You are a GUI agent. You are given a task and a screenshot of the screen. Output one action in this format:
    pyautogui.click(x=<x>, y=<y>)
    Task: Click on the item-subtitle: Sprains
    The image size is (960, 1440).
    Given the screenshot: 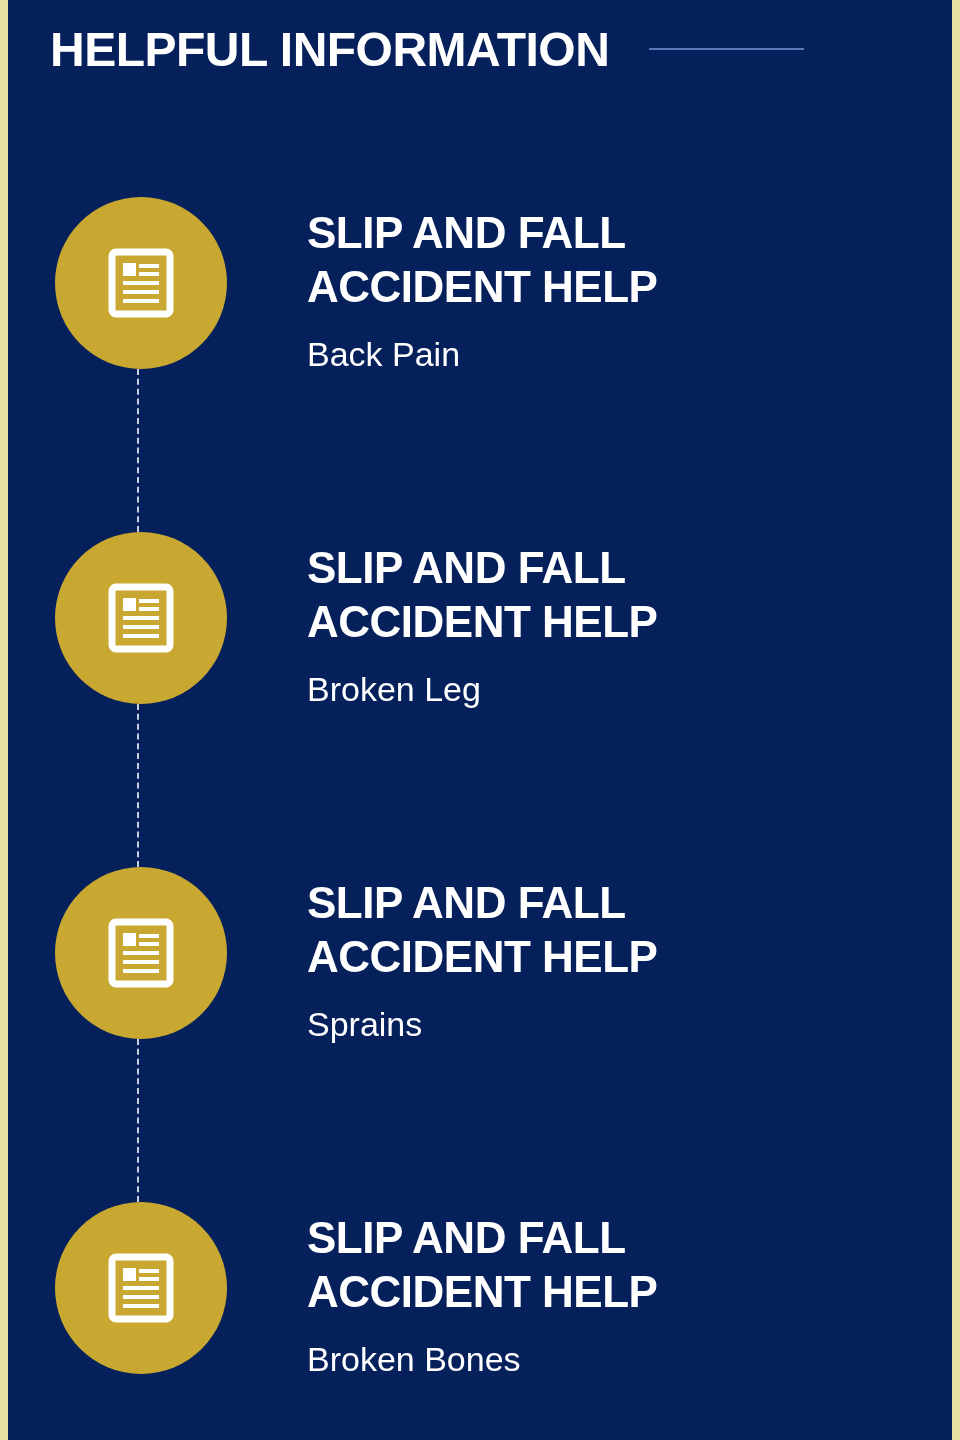 What is the action you would take?
    pyautogui.click(x=365, y=1024)
    